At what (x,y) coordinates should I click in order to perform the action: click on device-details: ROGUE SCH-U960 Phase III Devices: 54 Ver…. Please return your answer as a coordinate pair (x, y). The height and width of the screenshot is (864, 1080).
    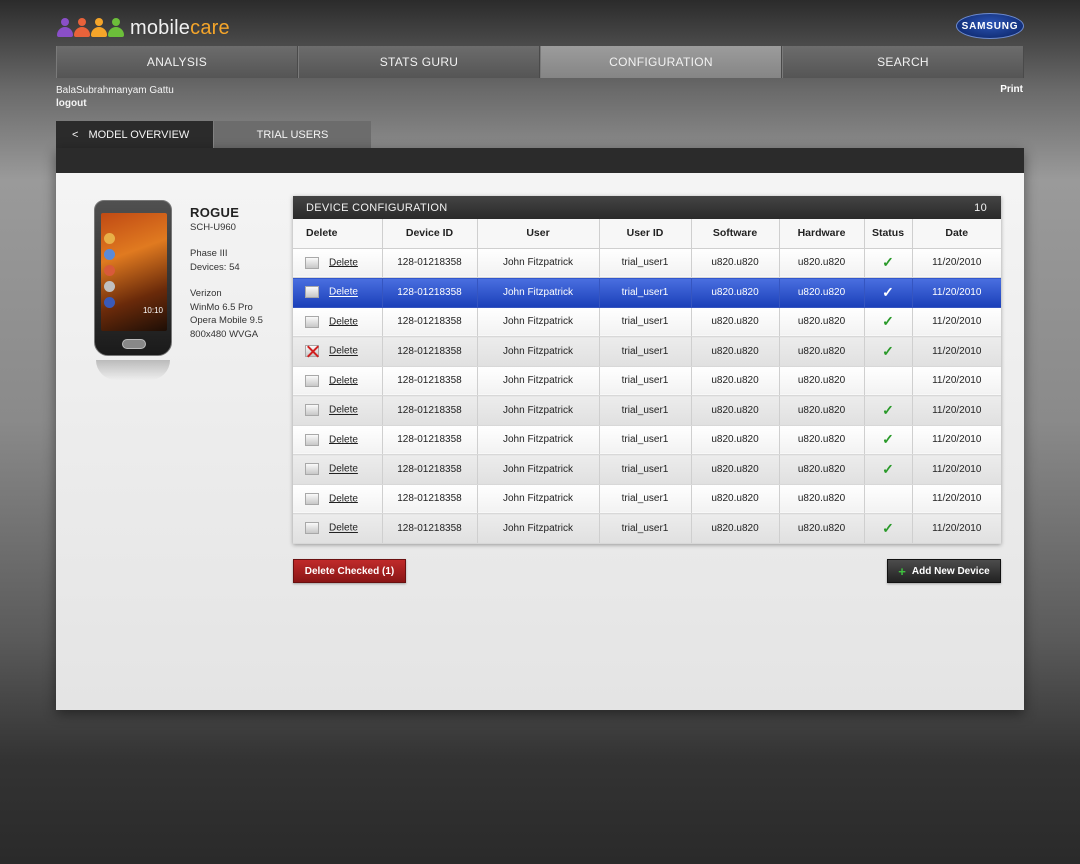
    Looking at the image, I should click on (226, 273).